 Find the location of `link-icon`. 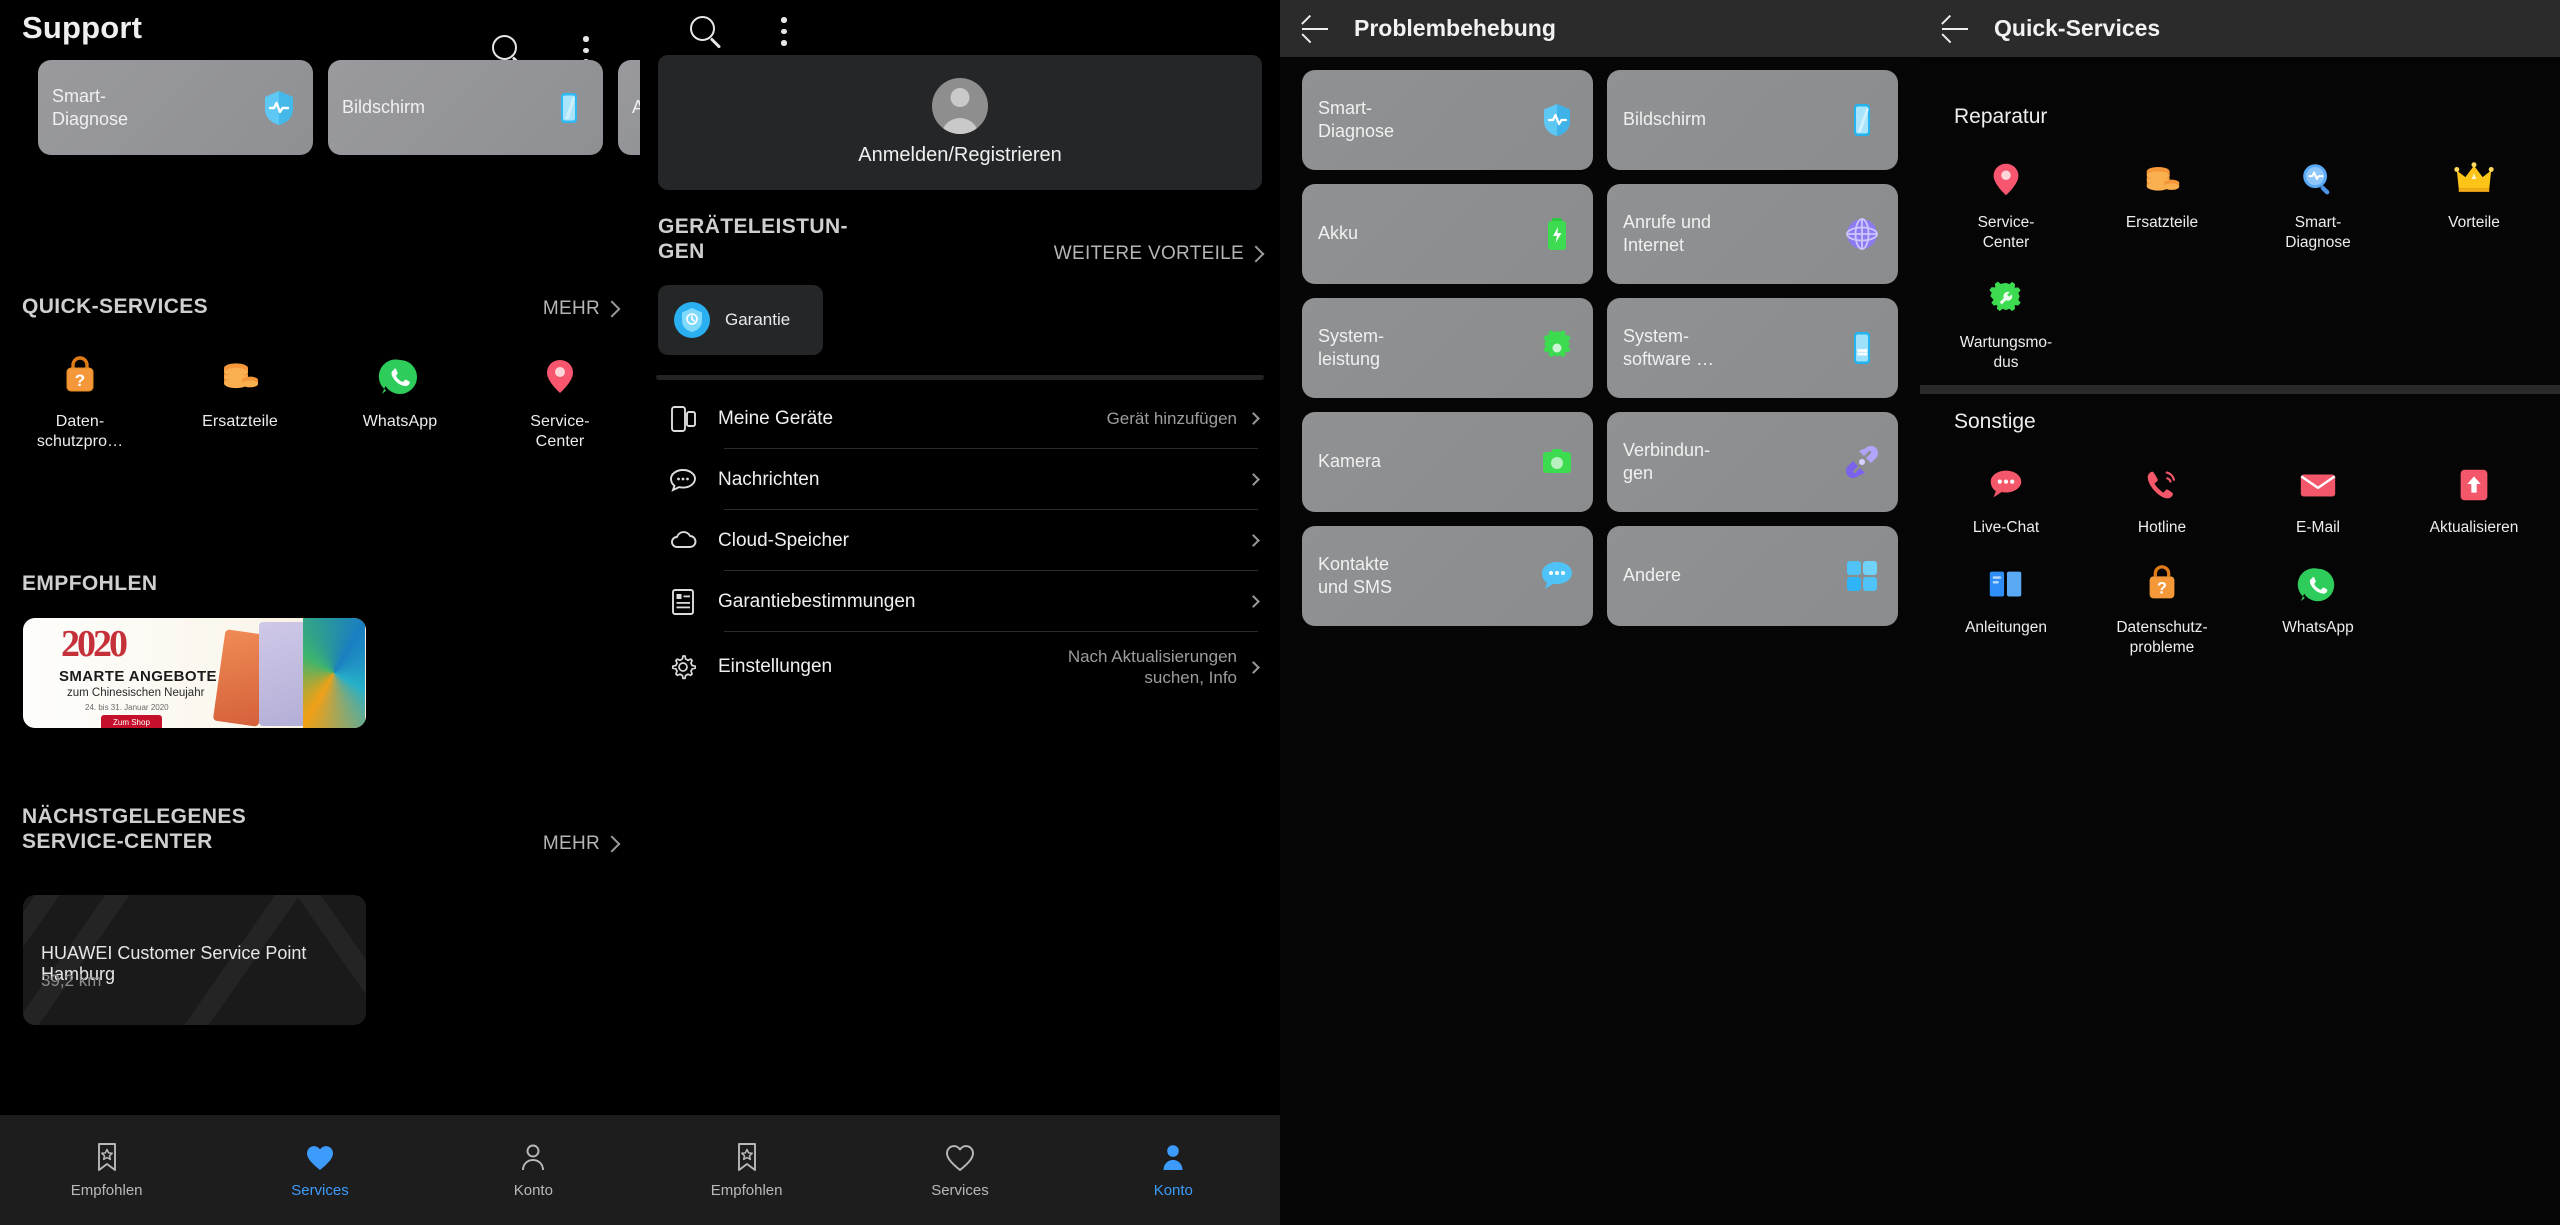

link-icon is located at coordinates (1862, 462).